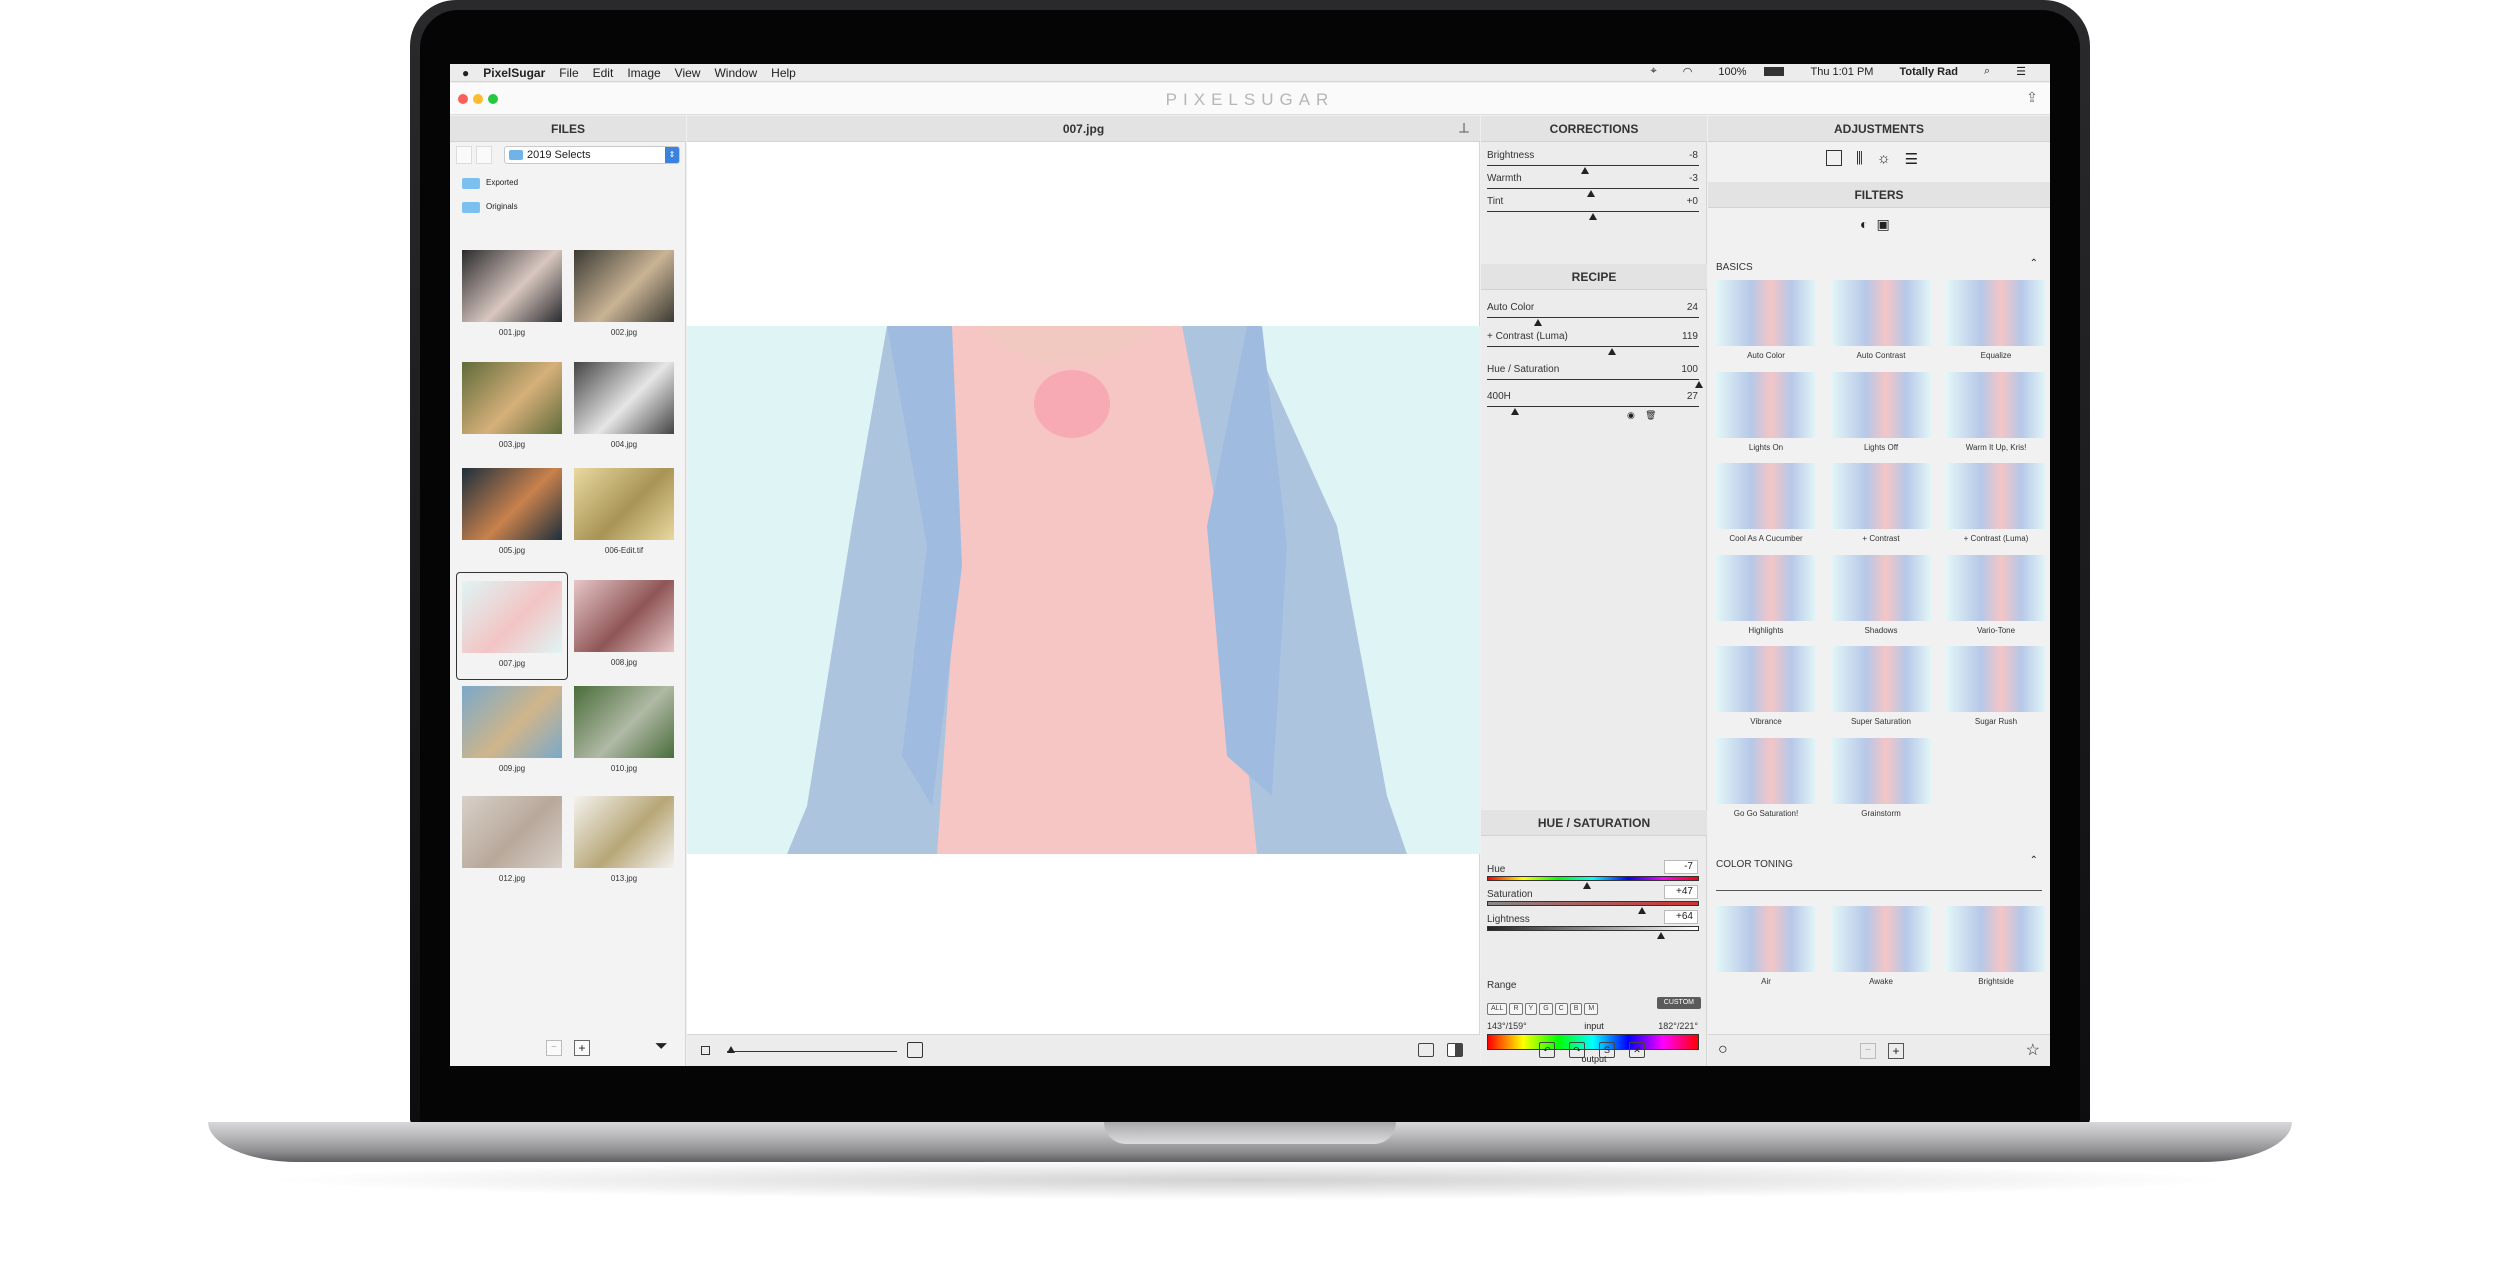  I want to click on hue-slider-knob, so click(1586, 885).